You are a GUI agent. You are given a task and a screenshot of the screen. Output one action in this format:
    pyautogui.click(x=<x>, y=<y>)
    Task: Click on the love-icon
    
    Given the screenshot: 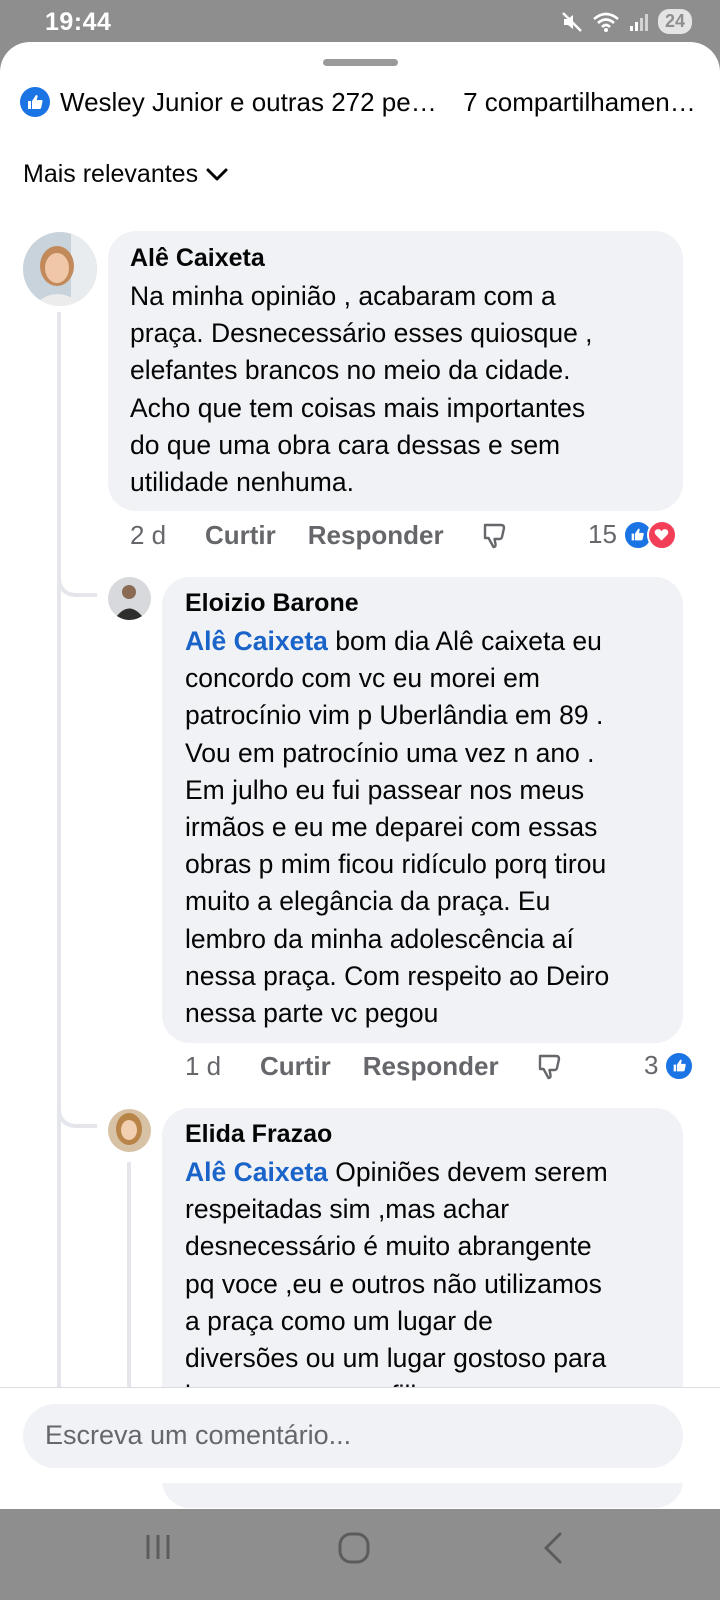 What is the action you would take?
    pyautogui.click(x=661, y=534)
    